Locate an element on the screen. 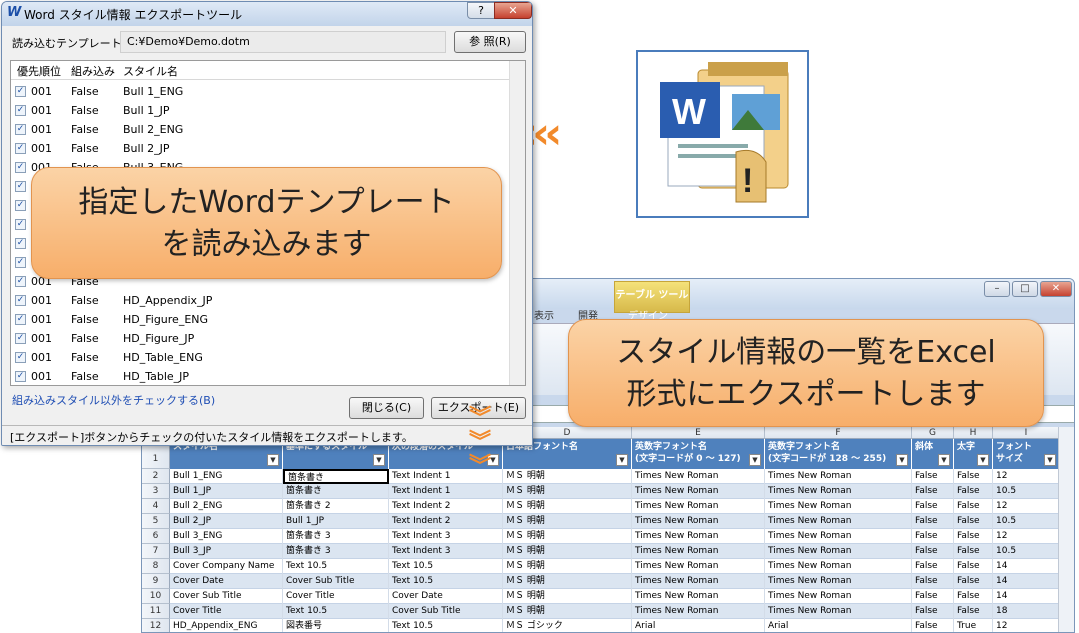  list-item: ✓ 001 False Bull 2_JP is located at coordinates (261, 148).